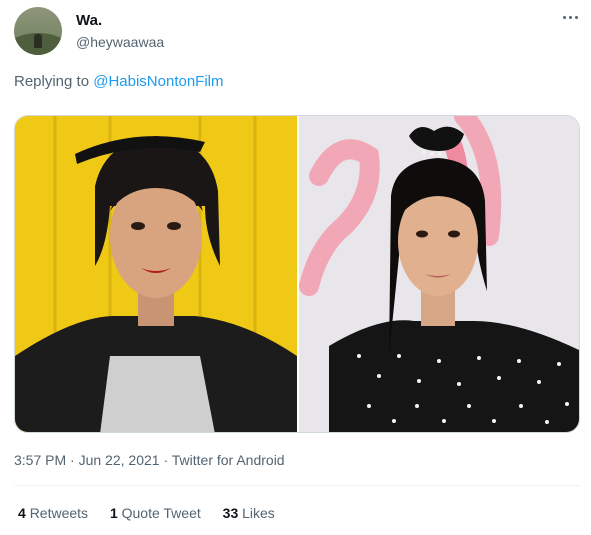  I want to click on retweets-count: 4, so click(22, 513).